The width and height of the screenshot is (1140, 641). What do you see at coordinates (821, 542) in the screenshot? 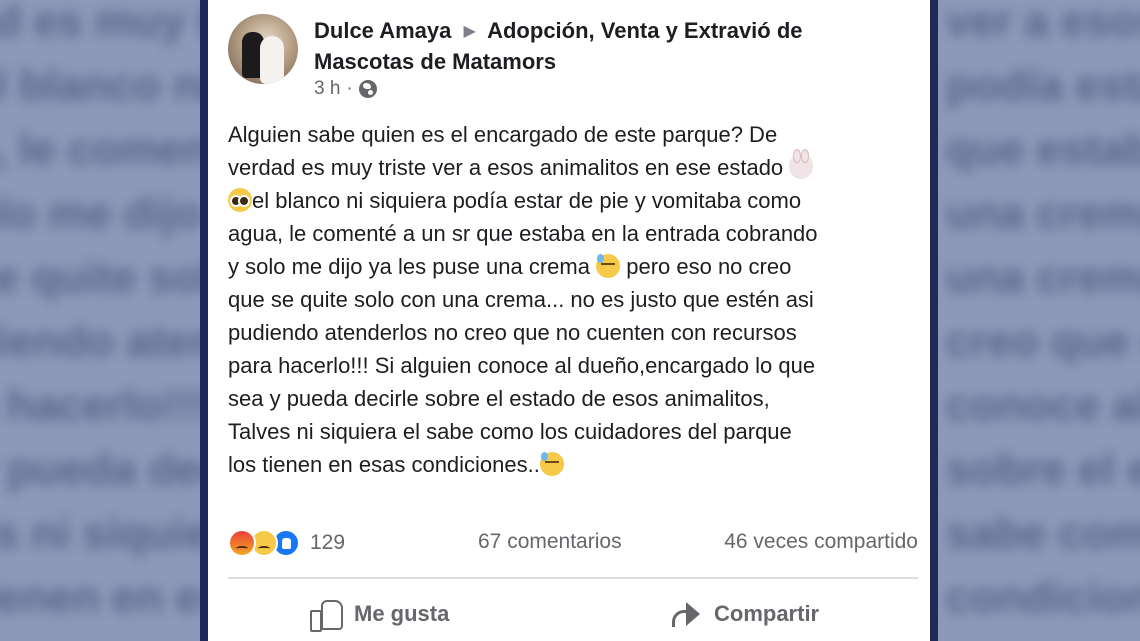
I see `shares-count-link: 46 veces compartido` at bounding box center [821, 542].